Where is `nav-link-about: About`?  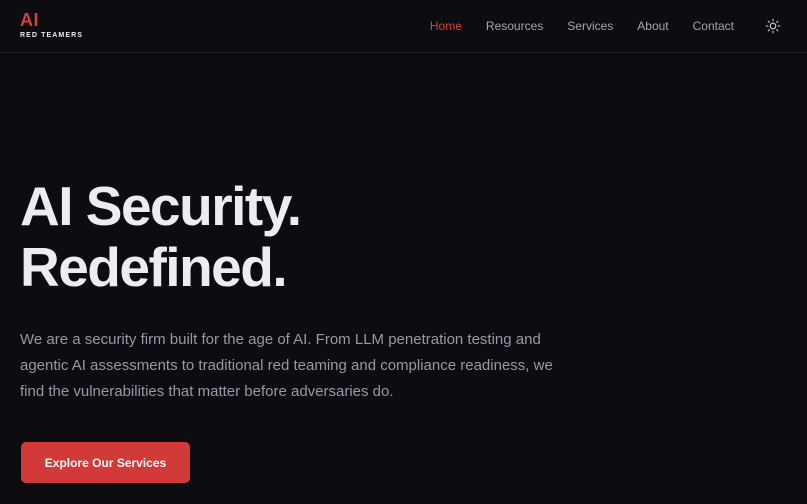 nav-link-about: About is located at coordinates (652, 26).